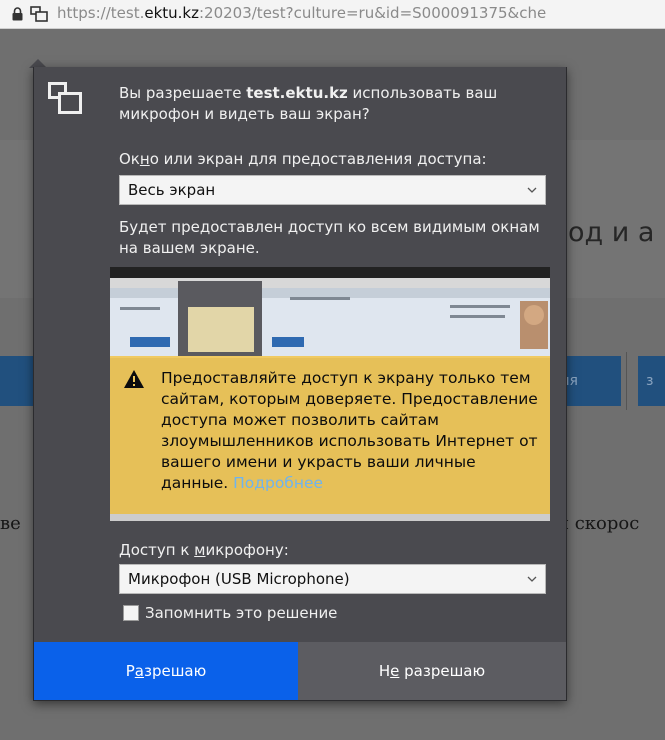 This screenshot has width=665, height=740. Describe the element at coordinates (16, 381) in the screenshot. I see `background-button` at that location.